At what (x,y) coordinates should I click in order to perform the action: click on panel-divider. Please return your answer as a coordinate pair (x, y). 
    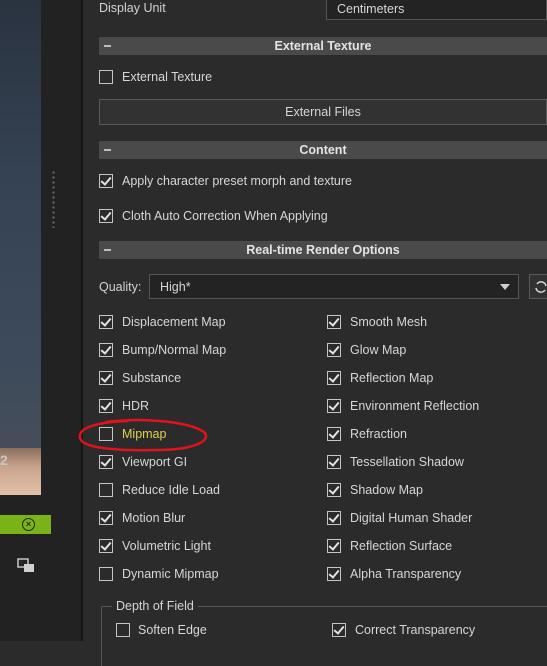
    Looking at the image, I should click on (82, 320).